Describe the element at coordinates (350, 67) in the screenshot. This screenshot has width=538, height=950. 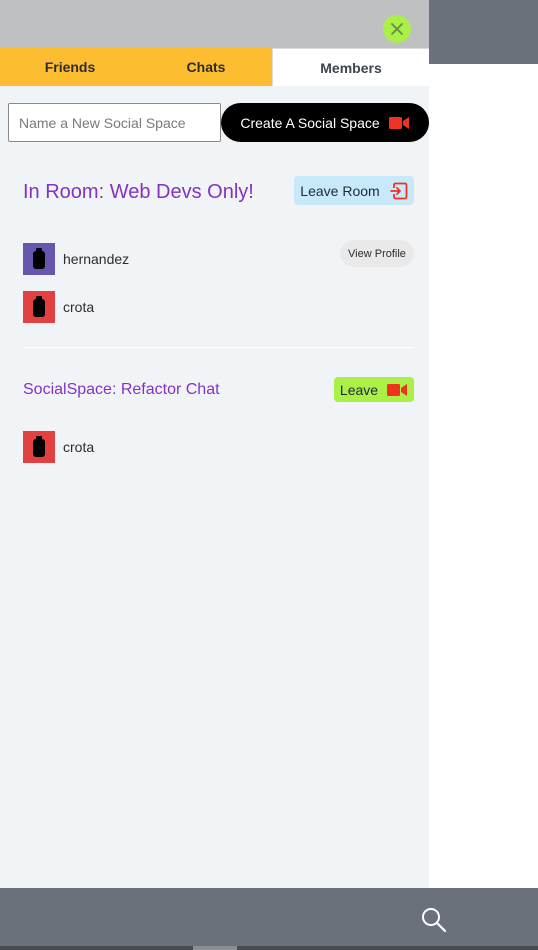
I see `tab-members: Members` at that location.